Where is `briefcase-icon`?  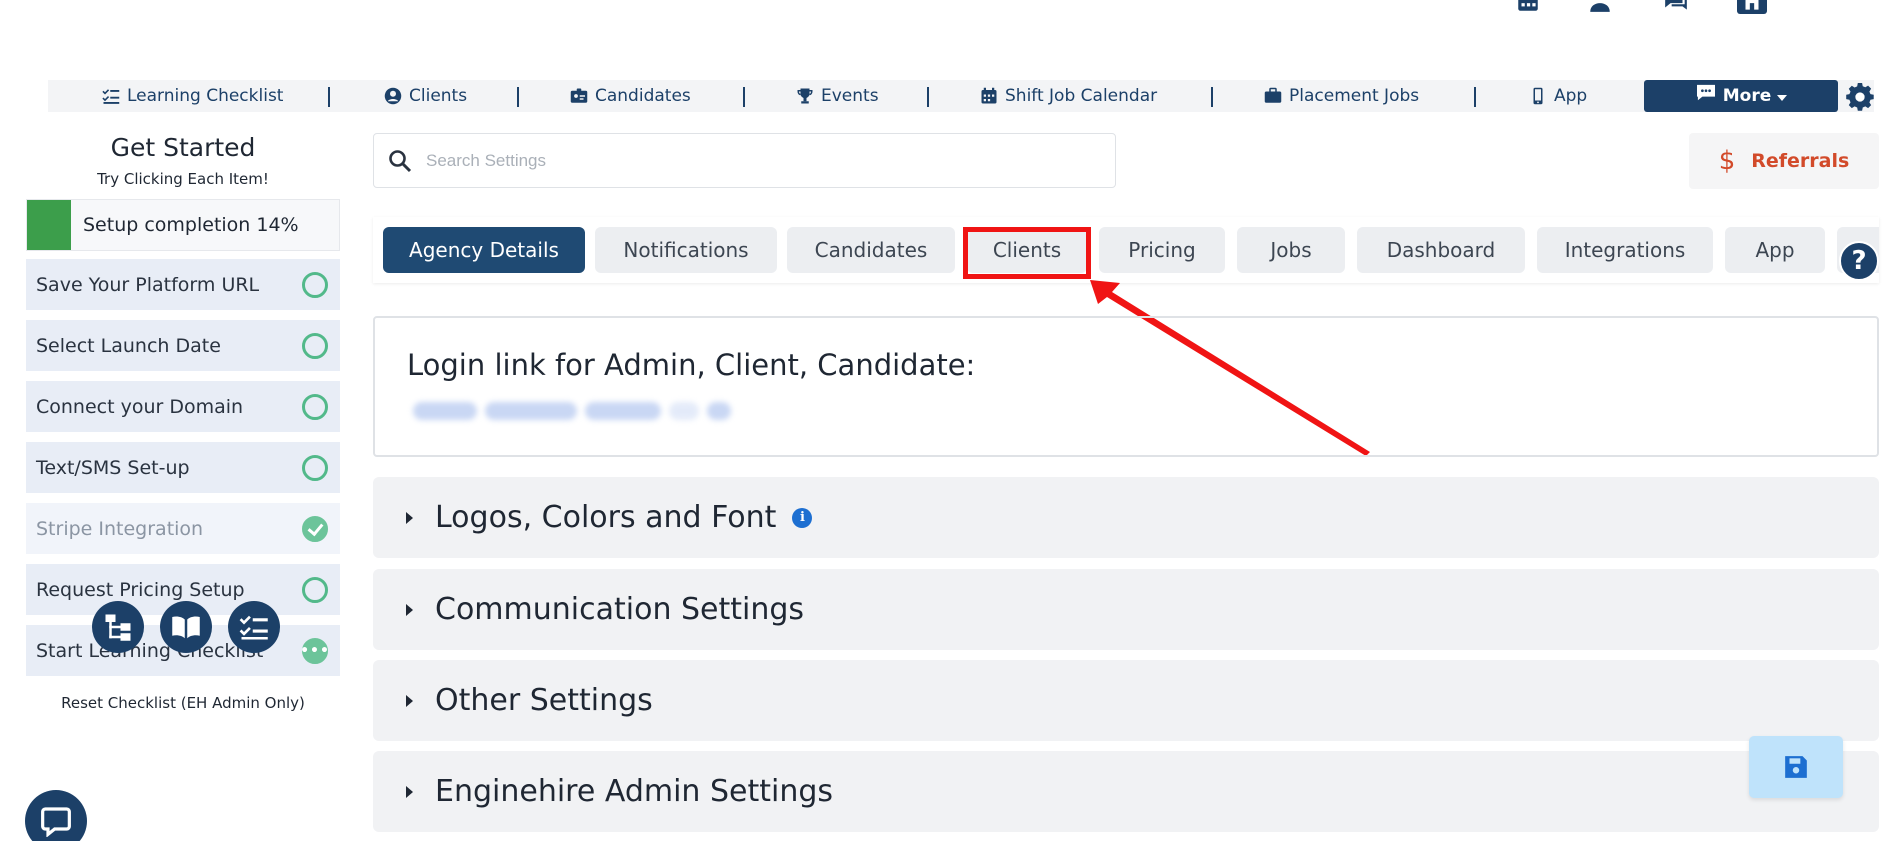
briefcase-icon is located at coordinates (1273, 95).